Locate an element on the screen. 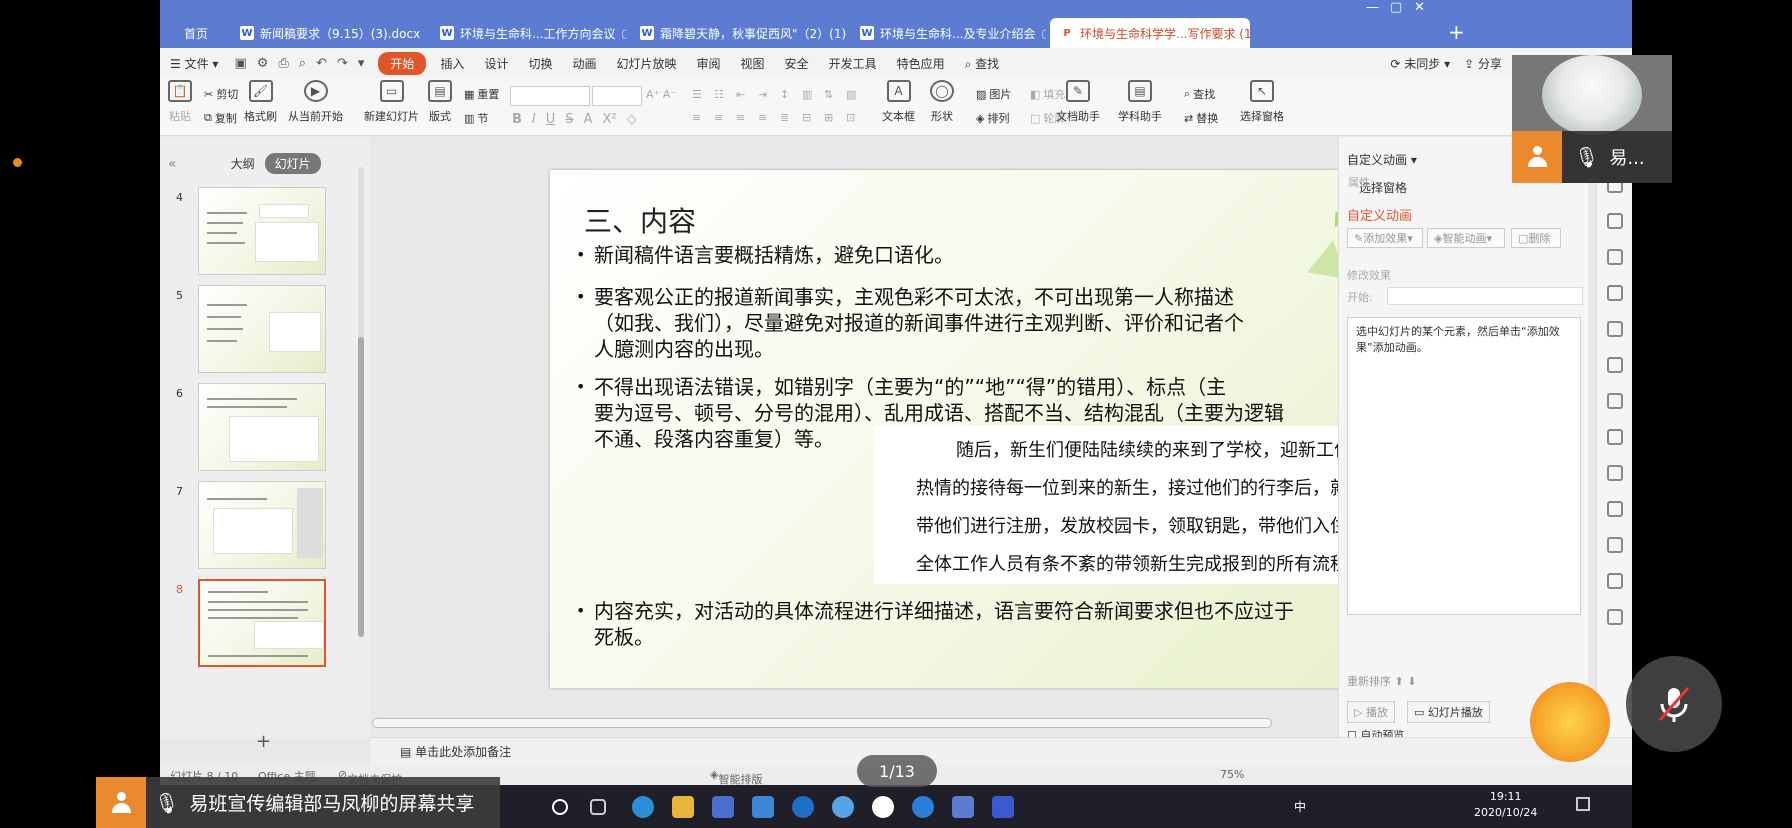 The width and height of the screenshot is (1792, 828). format-painter-button: 🖌 格式刷 is located at coordinates (260, 102).